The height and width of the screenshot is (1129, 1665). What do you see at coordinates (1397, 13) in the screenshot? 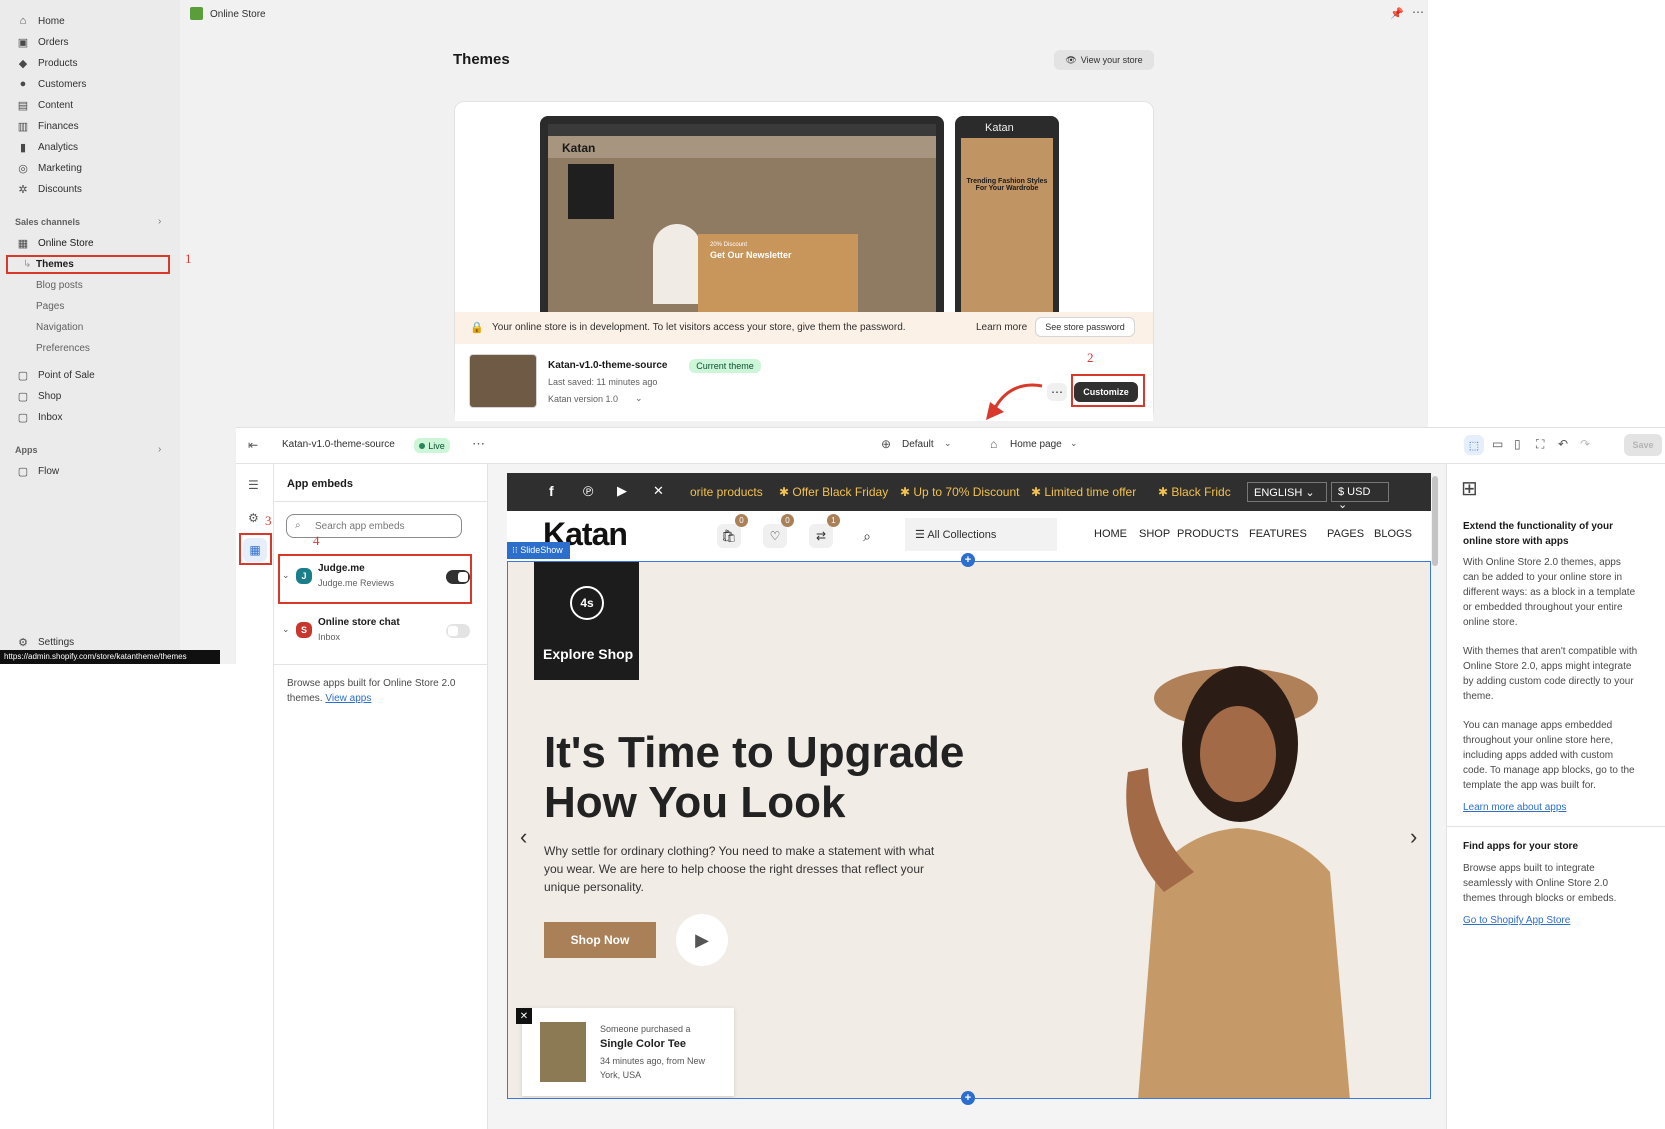
I see `pin-icon: 📌` at bounding box center [1397, 13].